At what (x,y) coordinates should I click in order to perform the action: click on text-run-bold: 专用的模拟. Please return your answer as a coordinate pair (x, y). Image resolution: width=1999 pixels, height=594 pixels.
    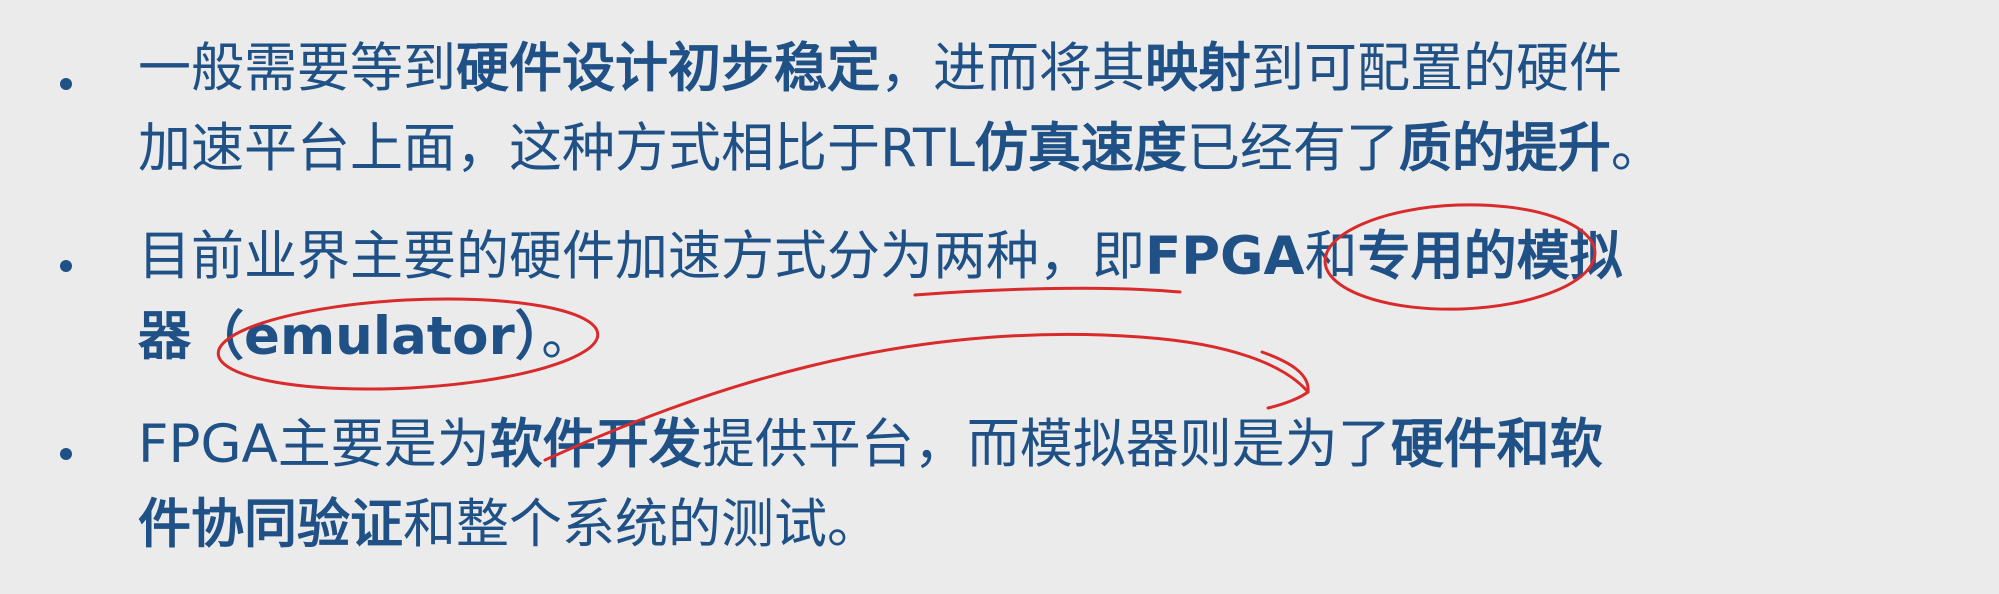
    Looking at the image, I should click on (1490, 256).